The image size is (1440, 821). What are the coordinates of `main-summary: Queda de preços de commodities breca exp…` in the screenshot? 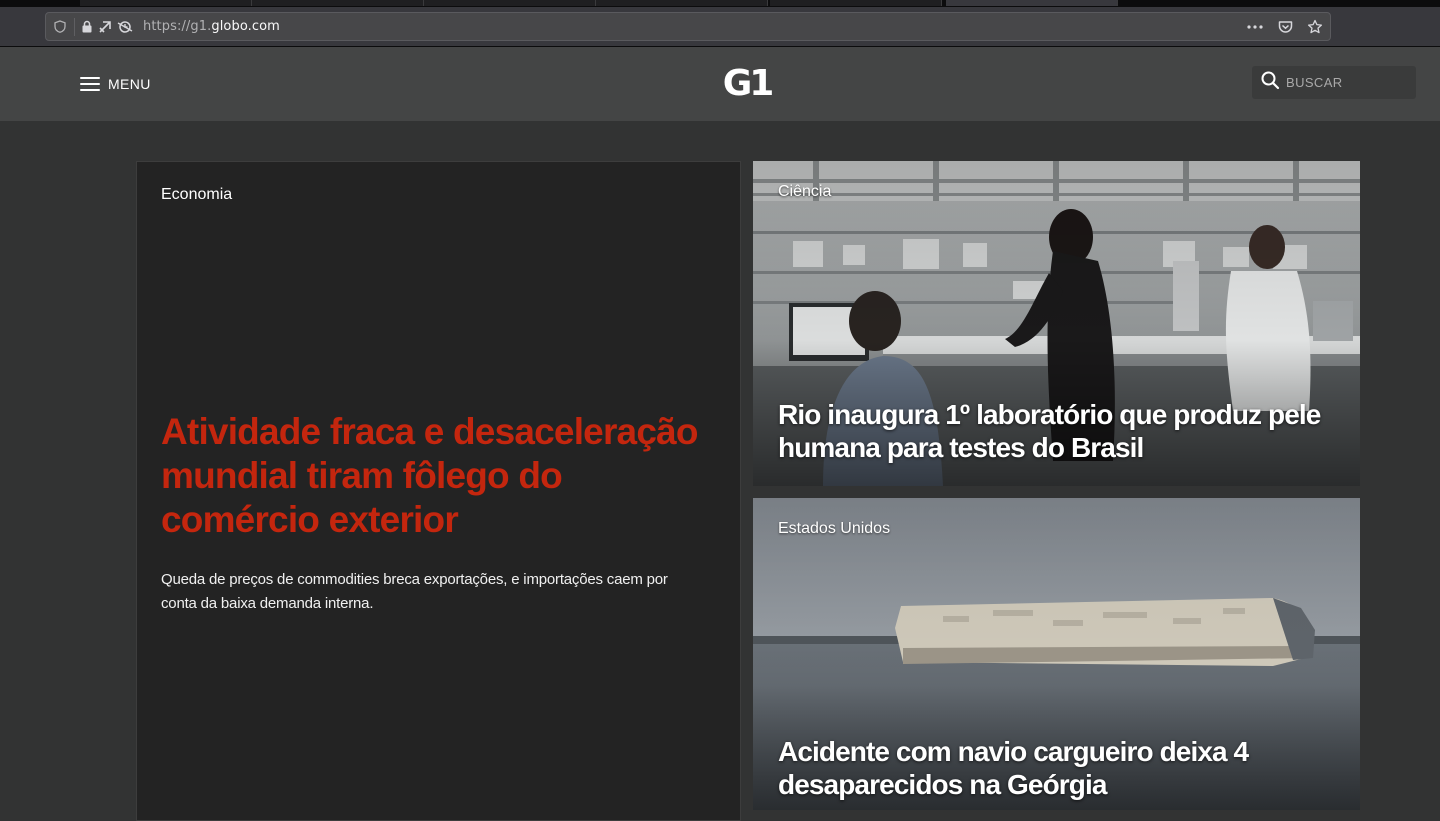 It's located at (414, 591).